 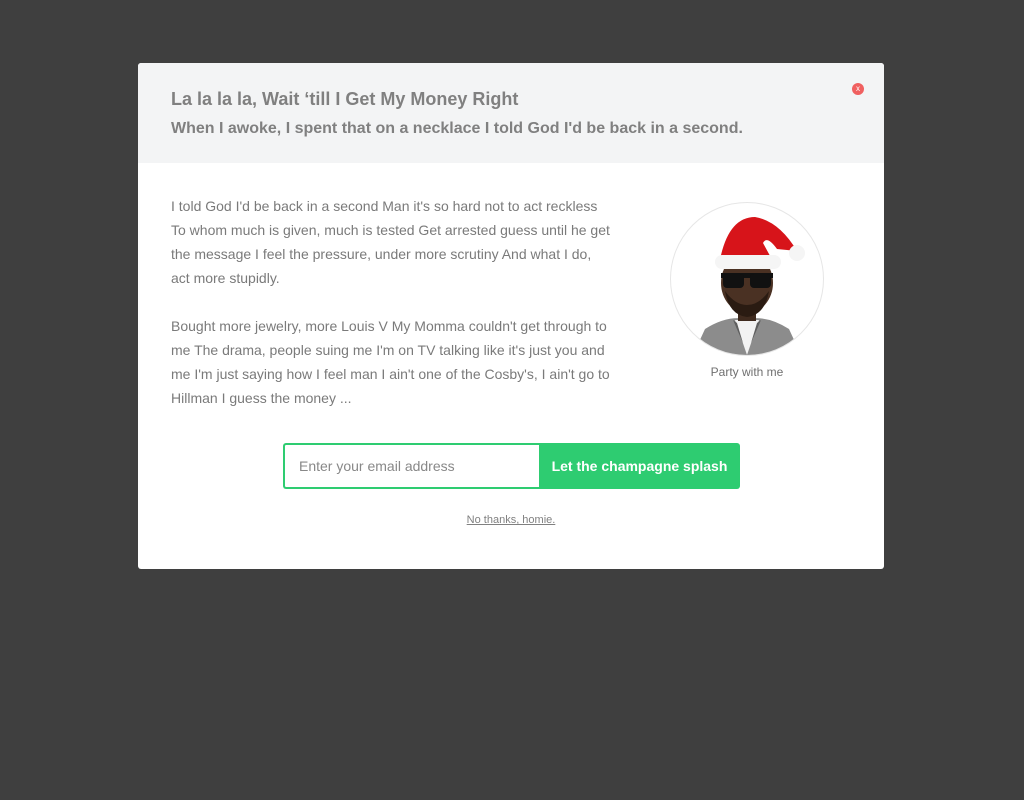 I want to click on signup-form: Let the champagne splash, so click(x=511, y=466).